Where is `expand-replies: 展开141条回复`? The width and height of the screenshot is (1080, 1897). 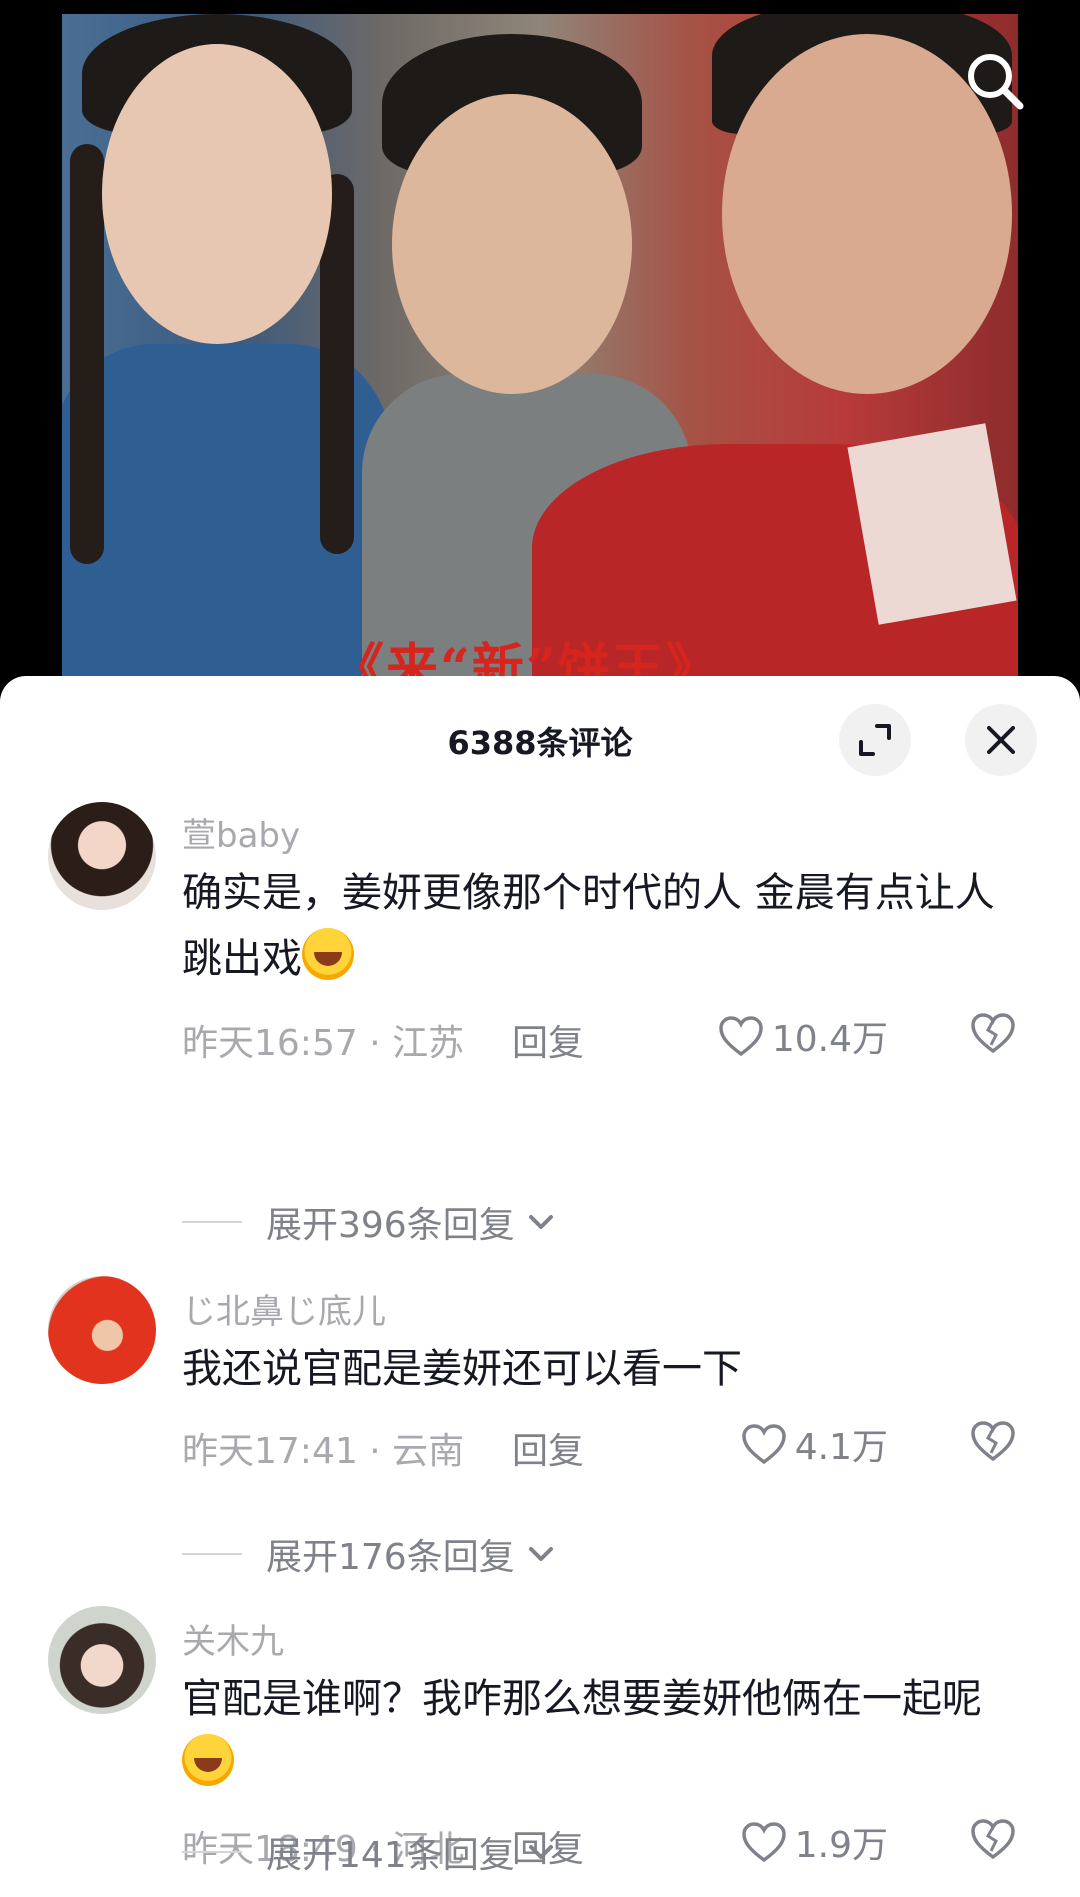
expand-replies: 展开141条回复 is located at coordinates (371, 1852).